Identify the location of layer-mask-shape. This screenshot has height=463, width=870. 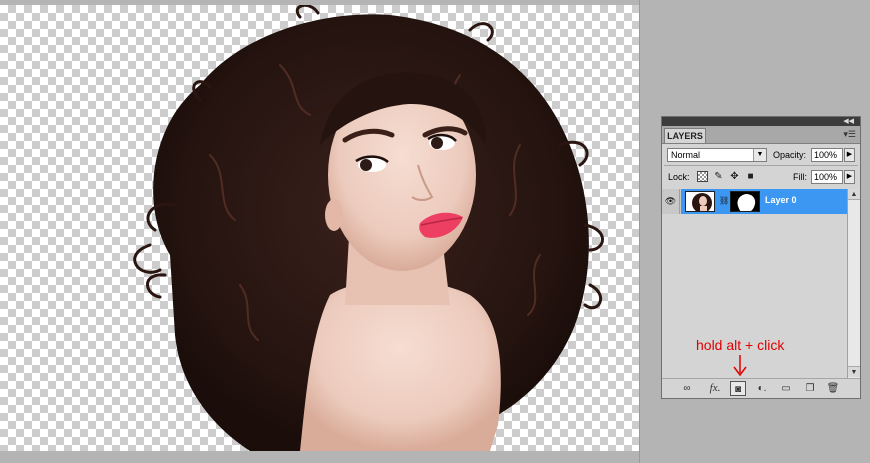
(745, 201).